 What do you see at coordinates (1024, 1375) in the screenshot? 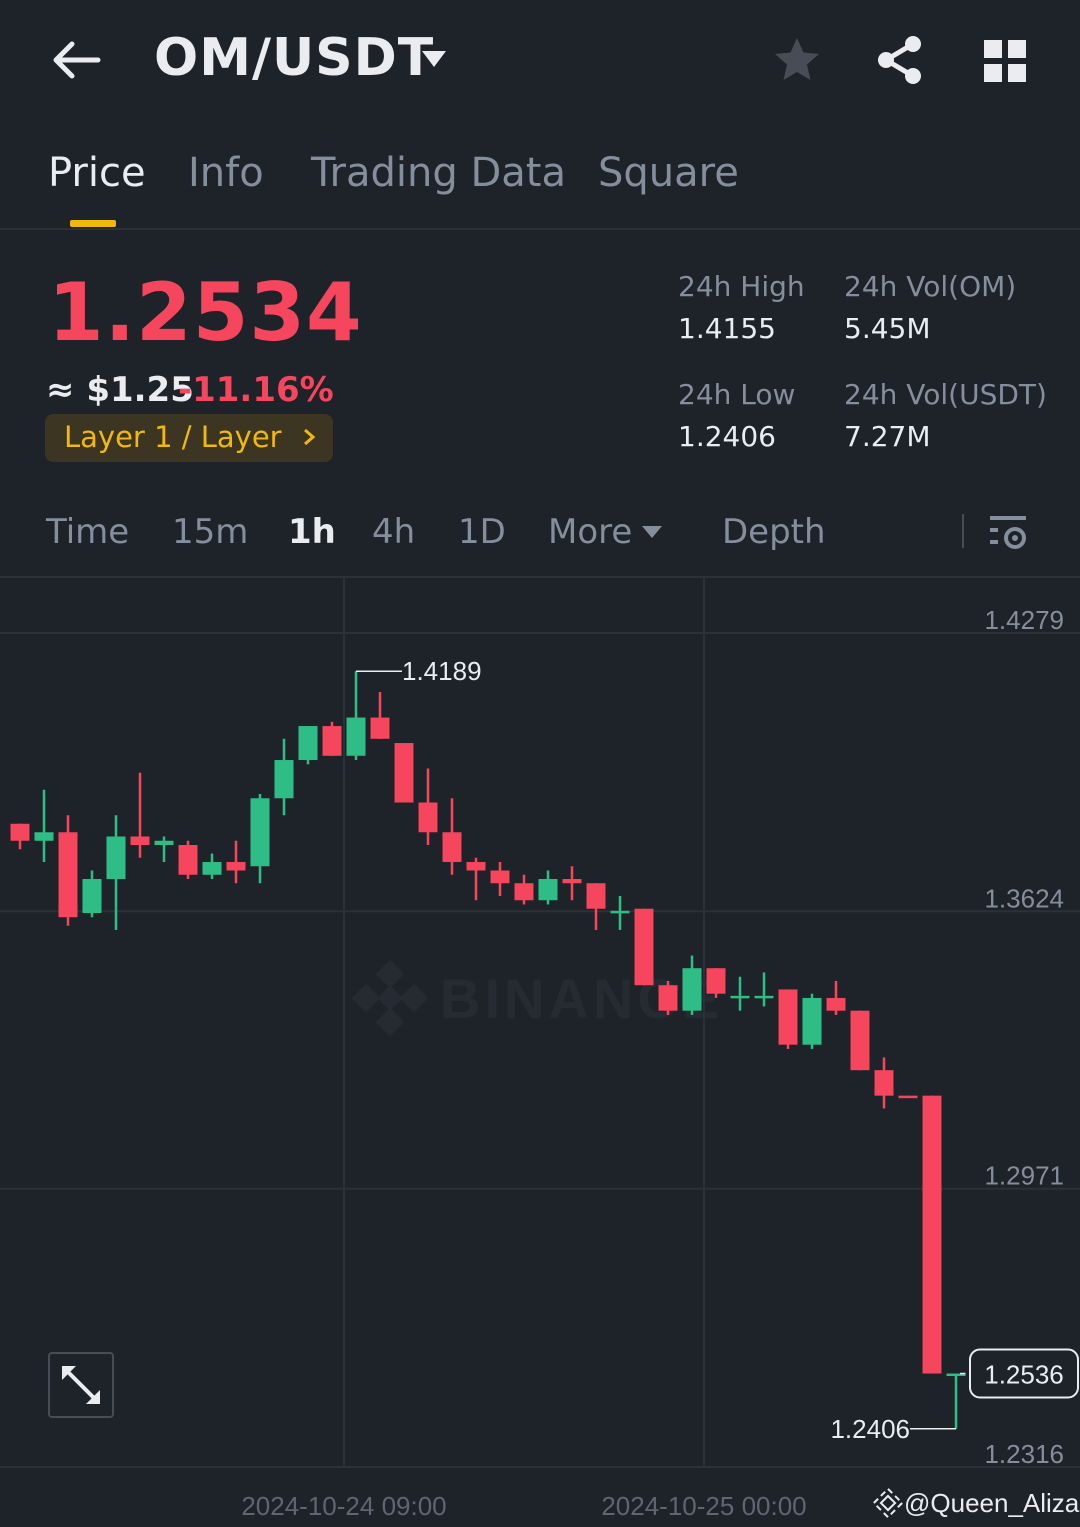
I see `current-price-label: 1.2536` at bounding box center [1024, 1375].